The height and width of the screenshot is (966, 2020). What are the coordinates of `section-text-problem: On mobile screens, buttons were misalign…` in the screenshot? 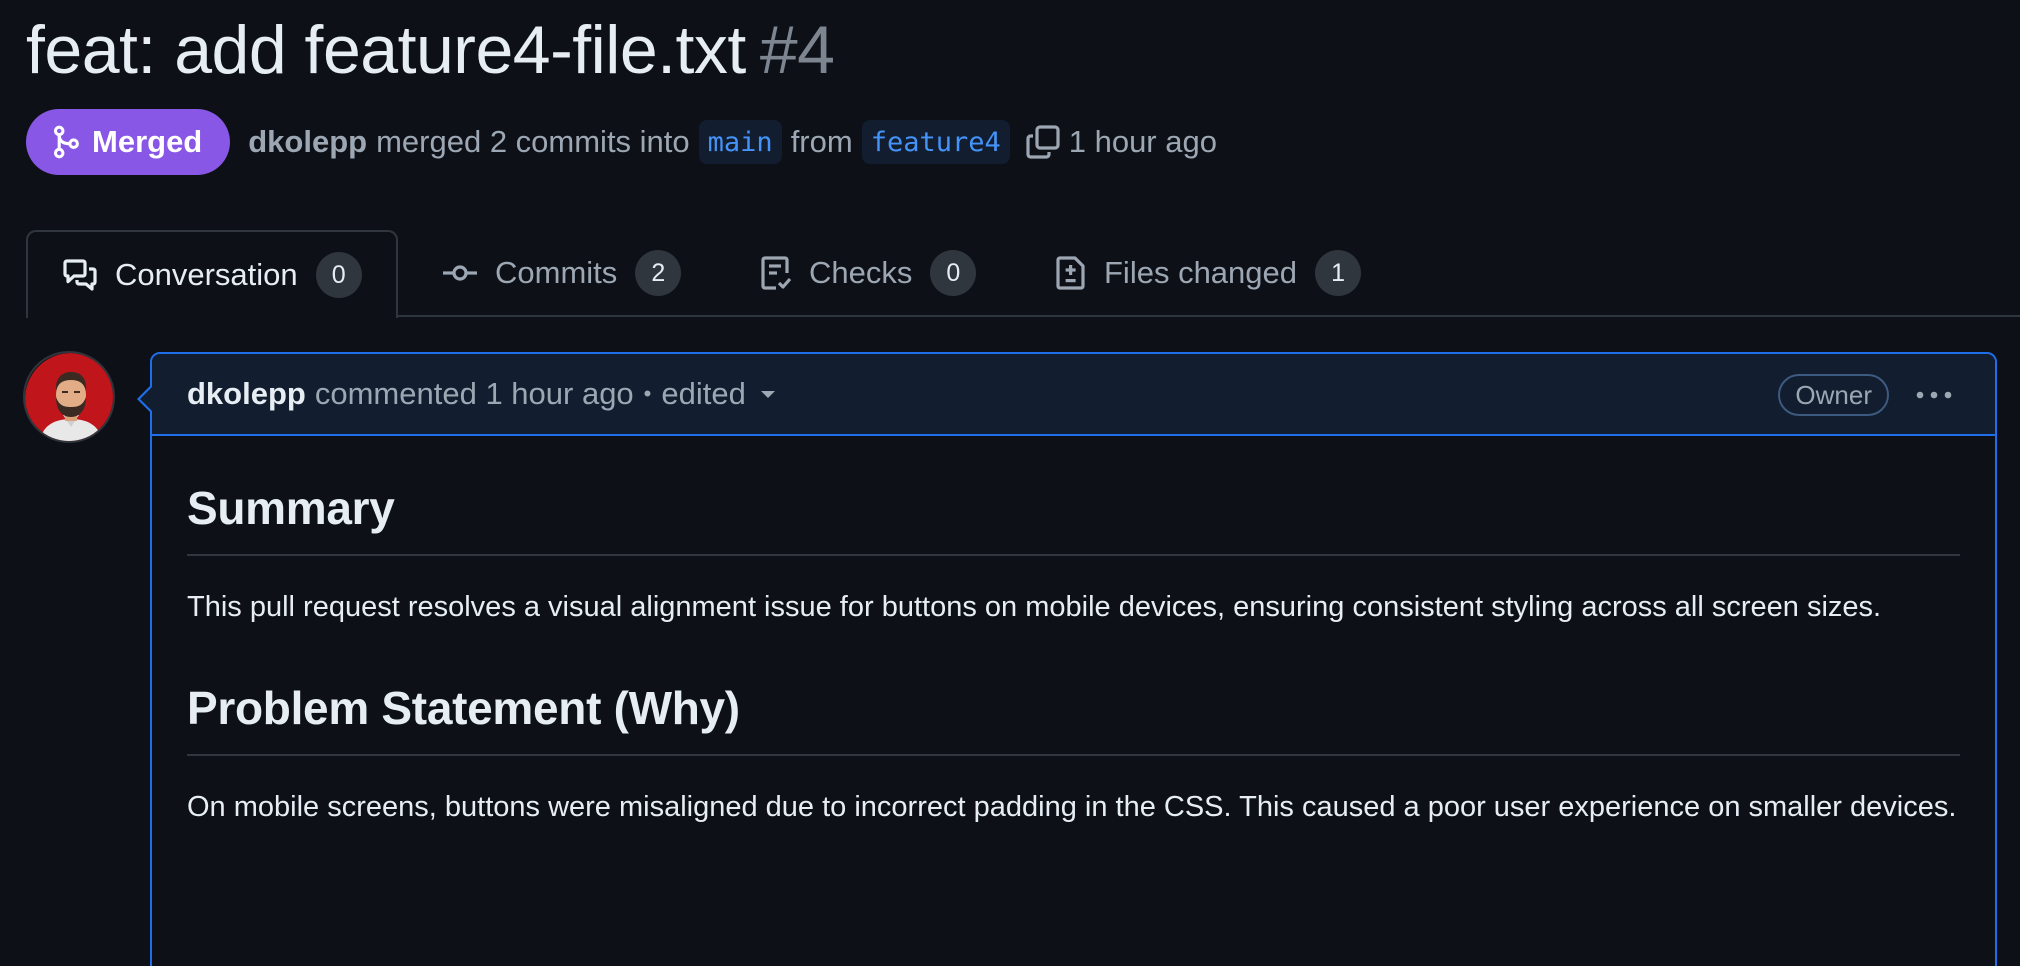 It's located at (1072, 807).